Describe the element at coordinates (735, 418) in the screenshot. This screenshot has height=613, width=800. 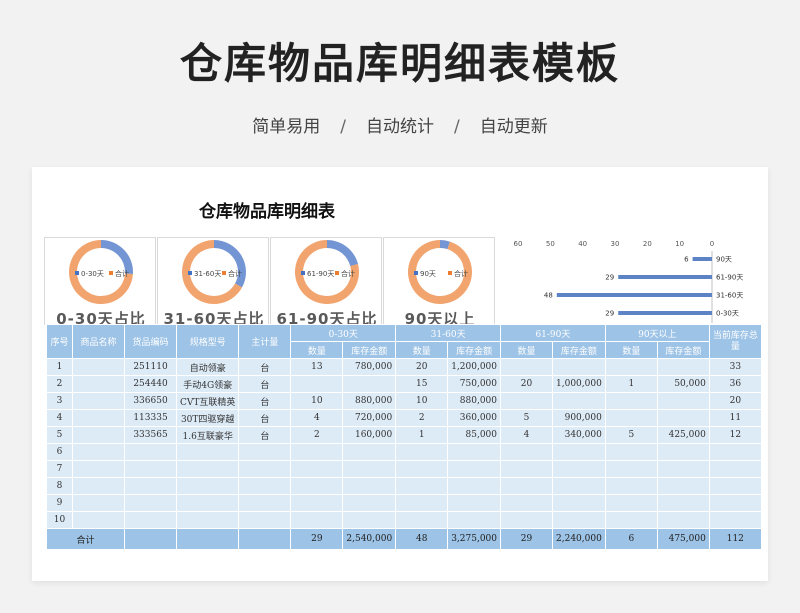
I see `row-stock-total: 11` at that location.